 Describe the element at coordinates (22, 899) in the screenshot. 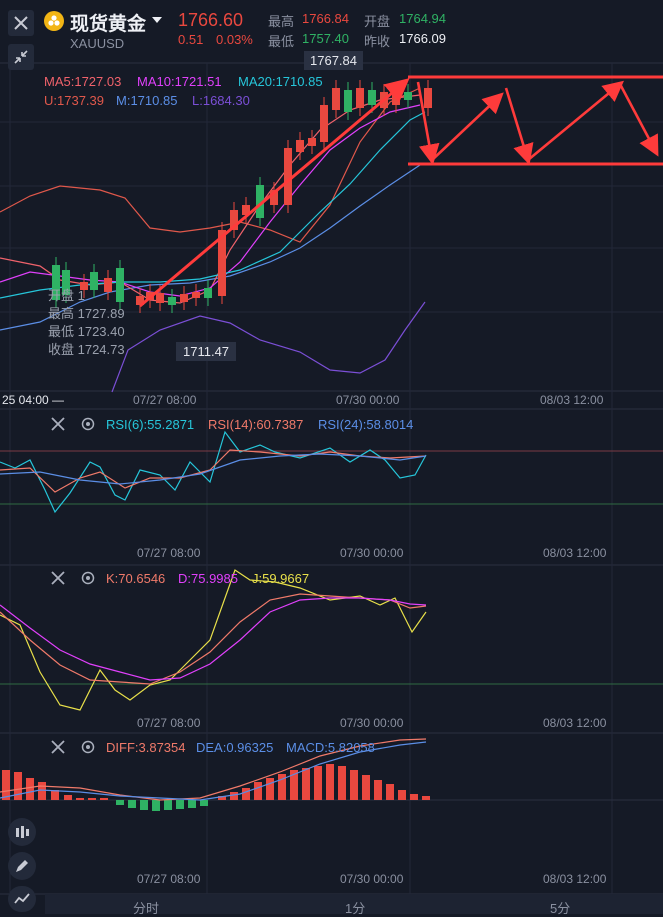

I see `indicator-button` at that location.